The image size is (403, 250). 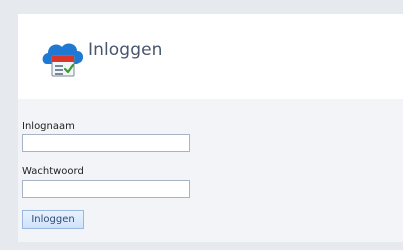 I want to click on password-label: Wachtwoord, so click(x=53, y=171).